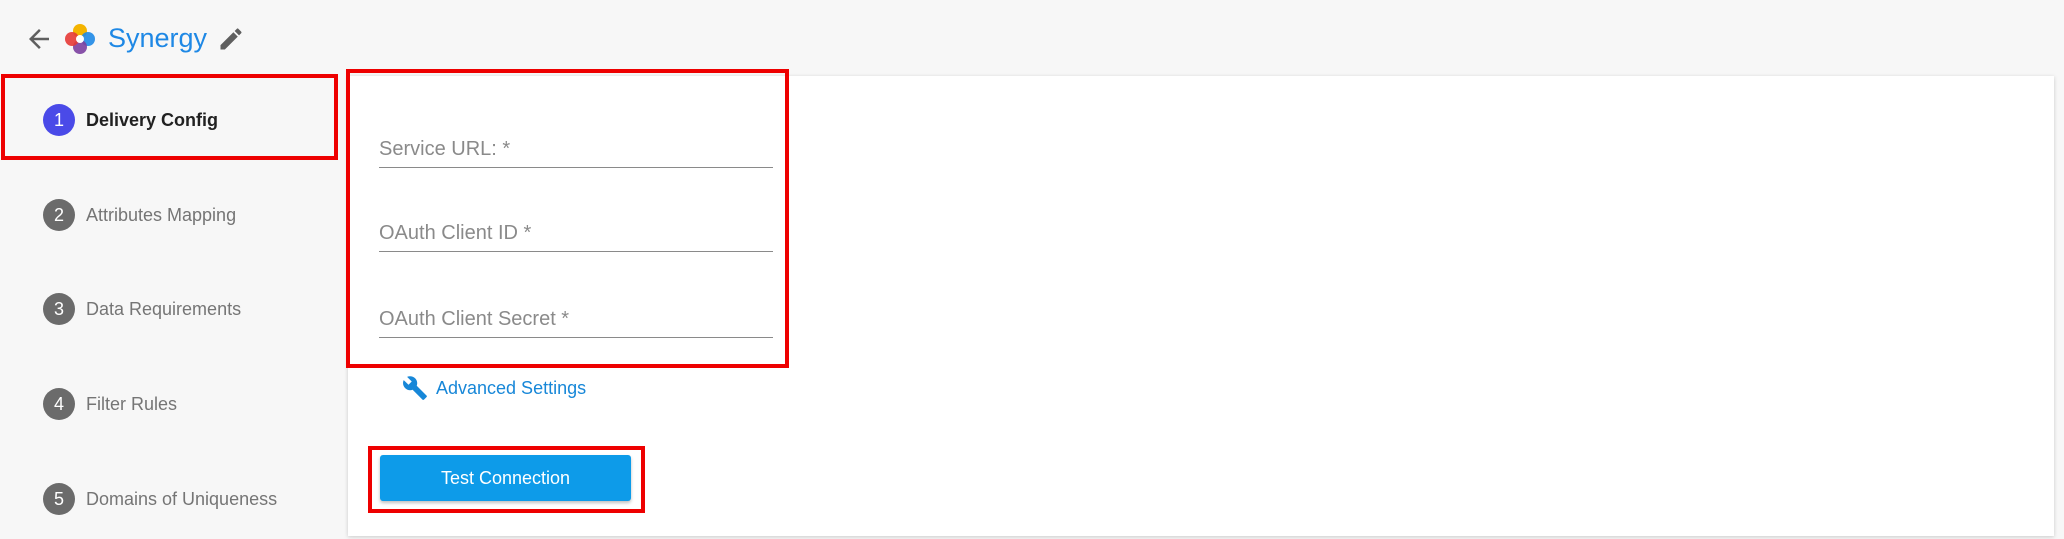 Image resolution: width=2064 pixels, height=539 pixels. What do you see at coordinates (511, 387) in the screenshot?
I see `advanced-settings-label: Advanced Settings` at bounding box center [511, 387].